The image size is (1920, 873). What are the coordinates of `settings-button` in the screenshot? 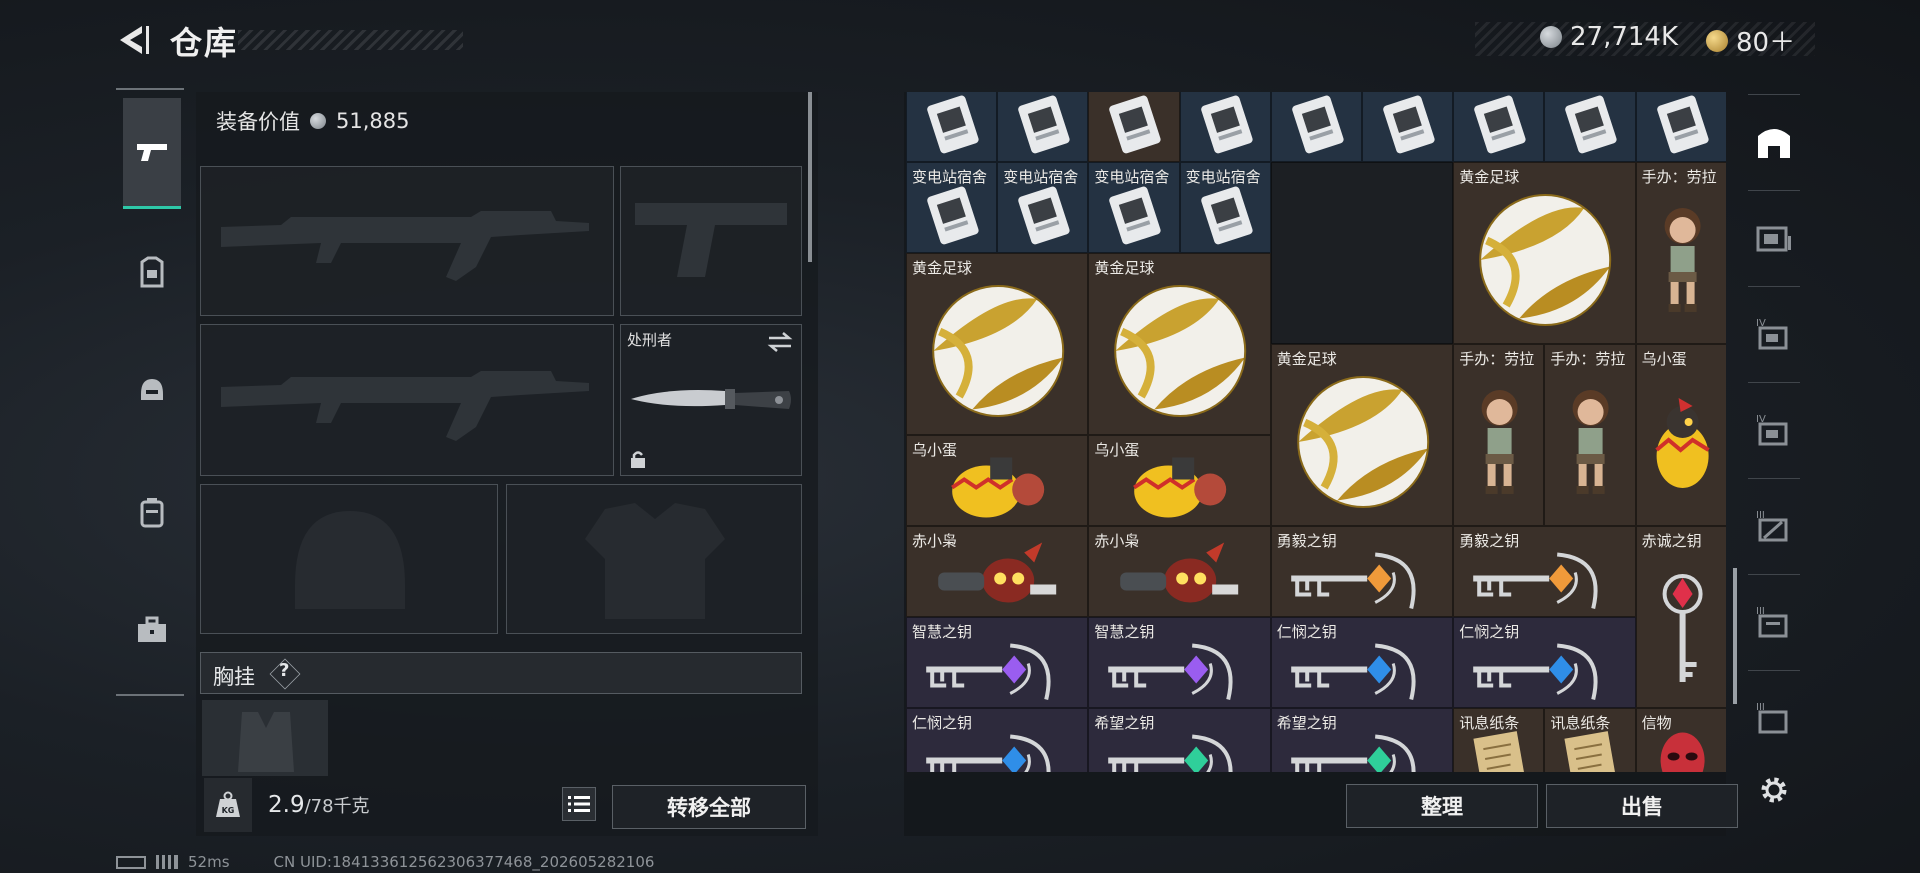 It's located at (1774, 790).